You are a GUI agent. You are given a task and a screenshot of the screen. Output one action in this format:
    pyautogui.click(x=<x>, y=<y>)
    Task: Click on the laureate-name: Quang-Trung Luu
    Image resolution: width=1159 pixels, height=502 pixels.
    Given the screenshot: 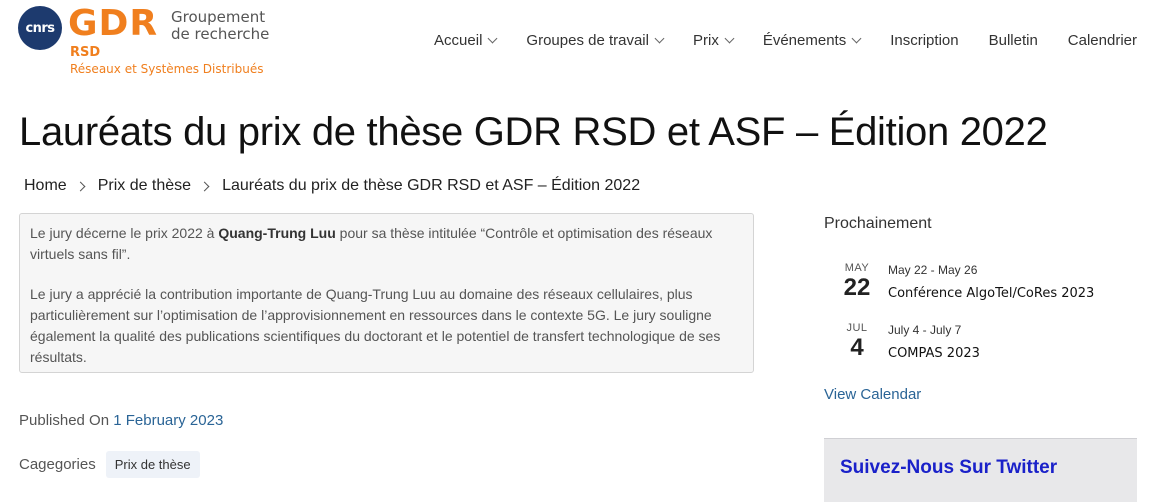 What is the action you would take?
    pyautogui.click(x=277, y=233)
    